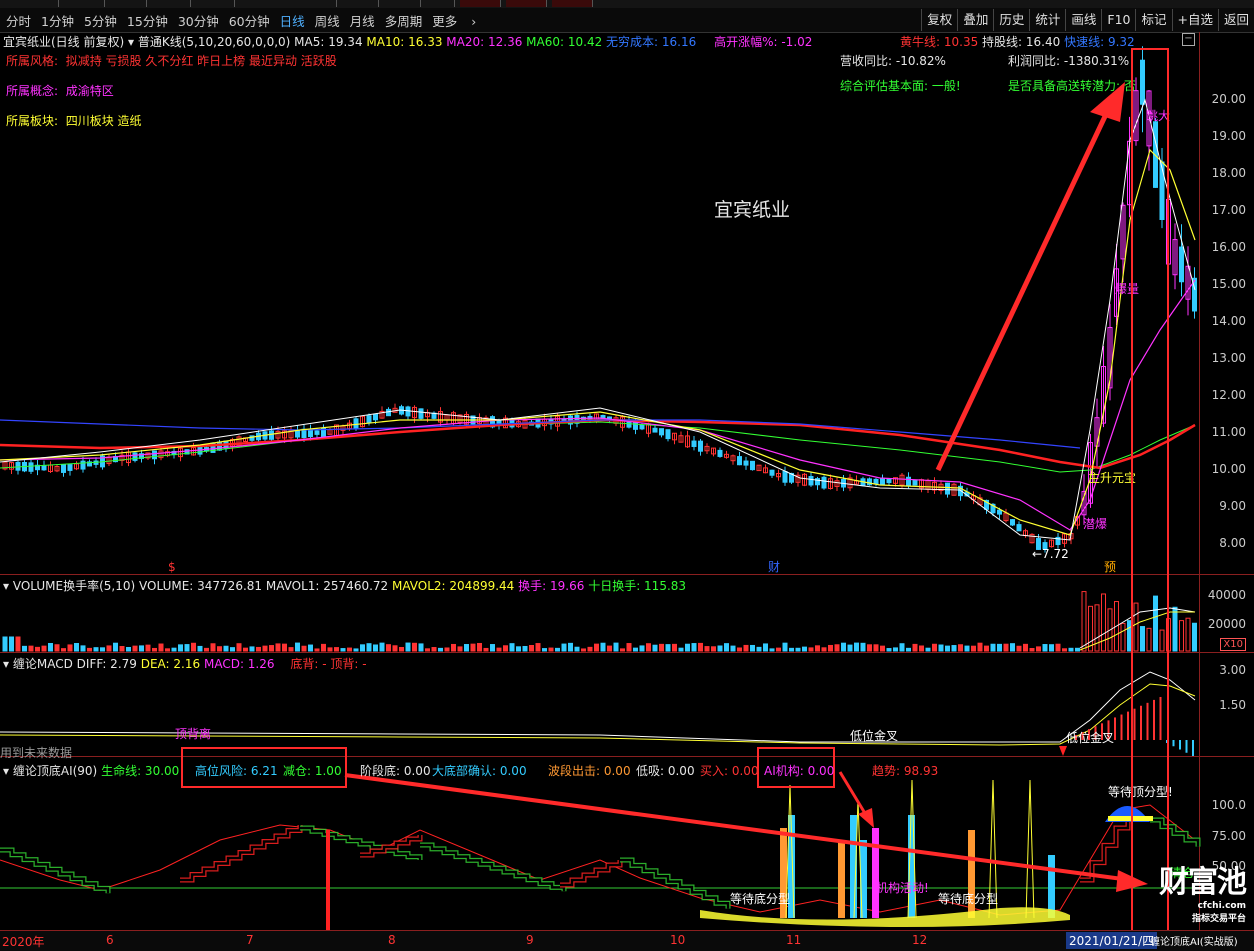  I want to click on volume-title: VOLUME换手率(5,10), so click(74, 586).